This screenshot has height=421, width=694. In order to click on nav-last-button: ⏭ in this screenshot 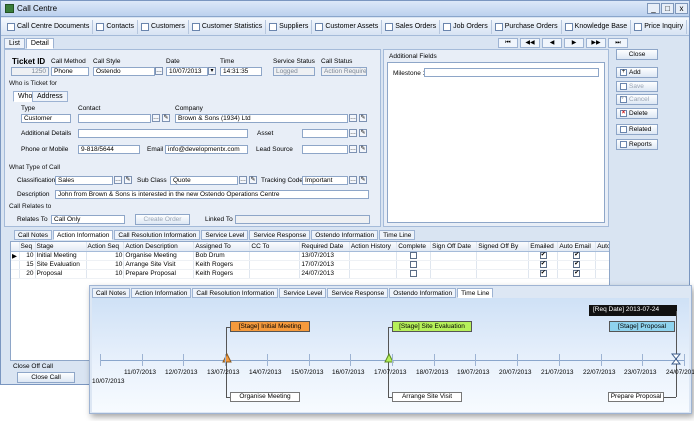, I will do `click(618, 43)`.